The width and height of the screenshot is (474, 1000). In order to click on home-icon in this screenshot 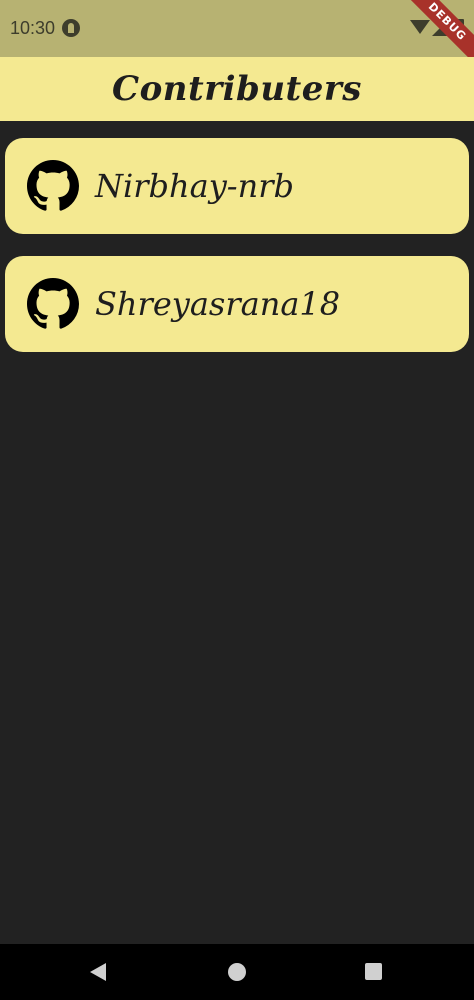, I will do `click(237, 972)`.